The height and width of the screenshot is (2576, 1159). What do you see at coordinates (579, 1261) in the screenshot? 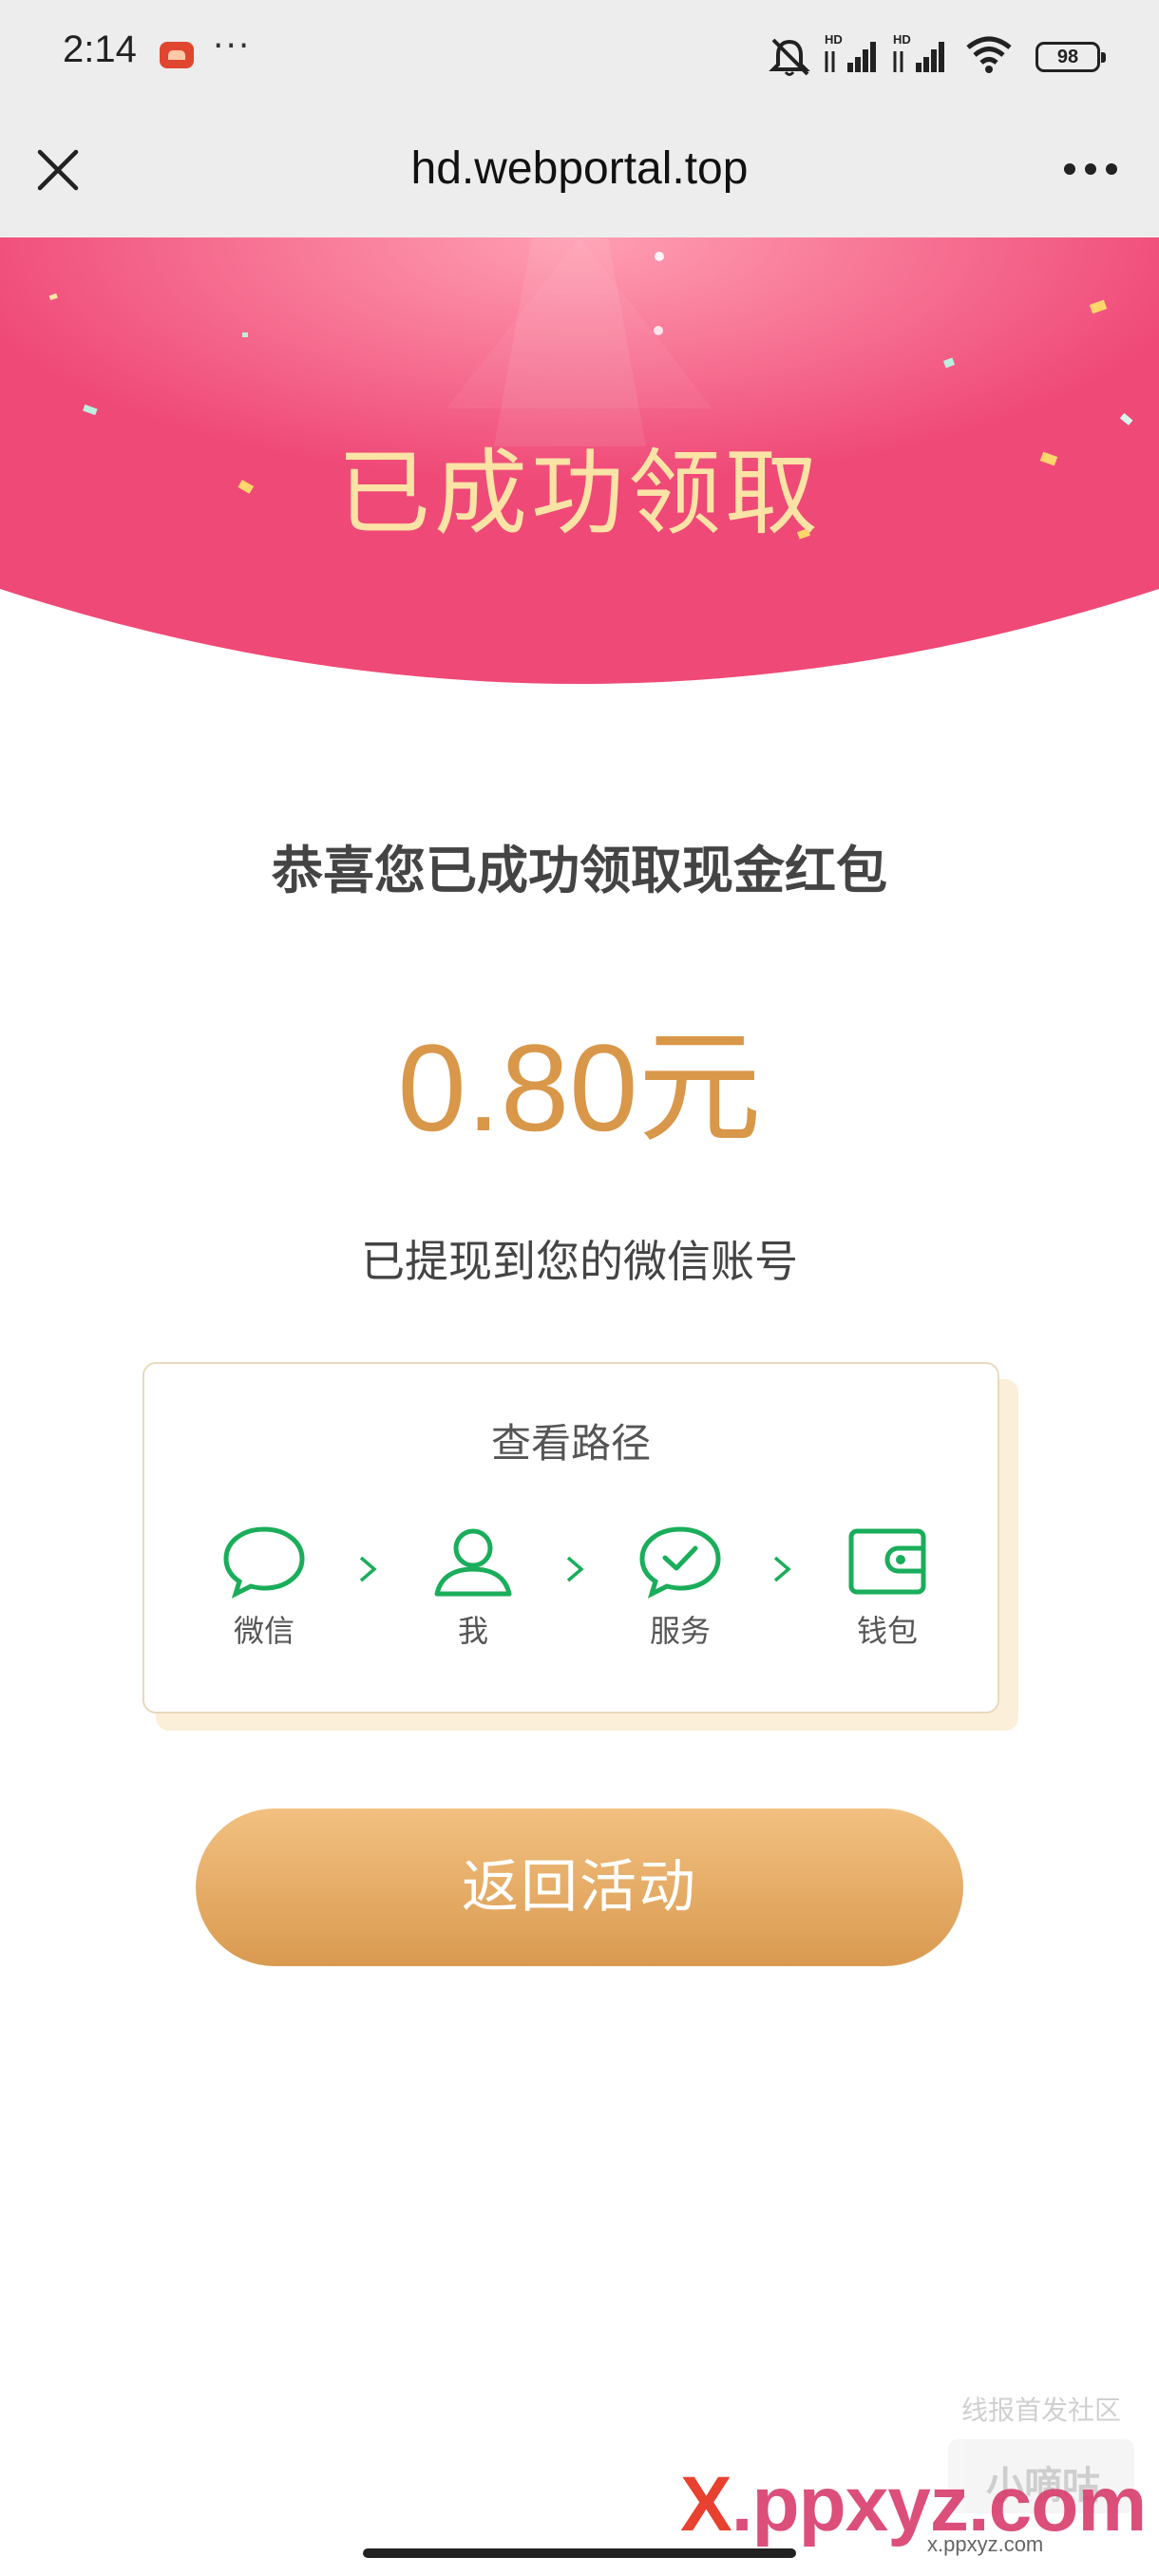
I see `withdrawn-text: 已提现到您的微信账号` at bounding box center [579, 1261].